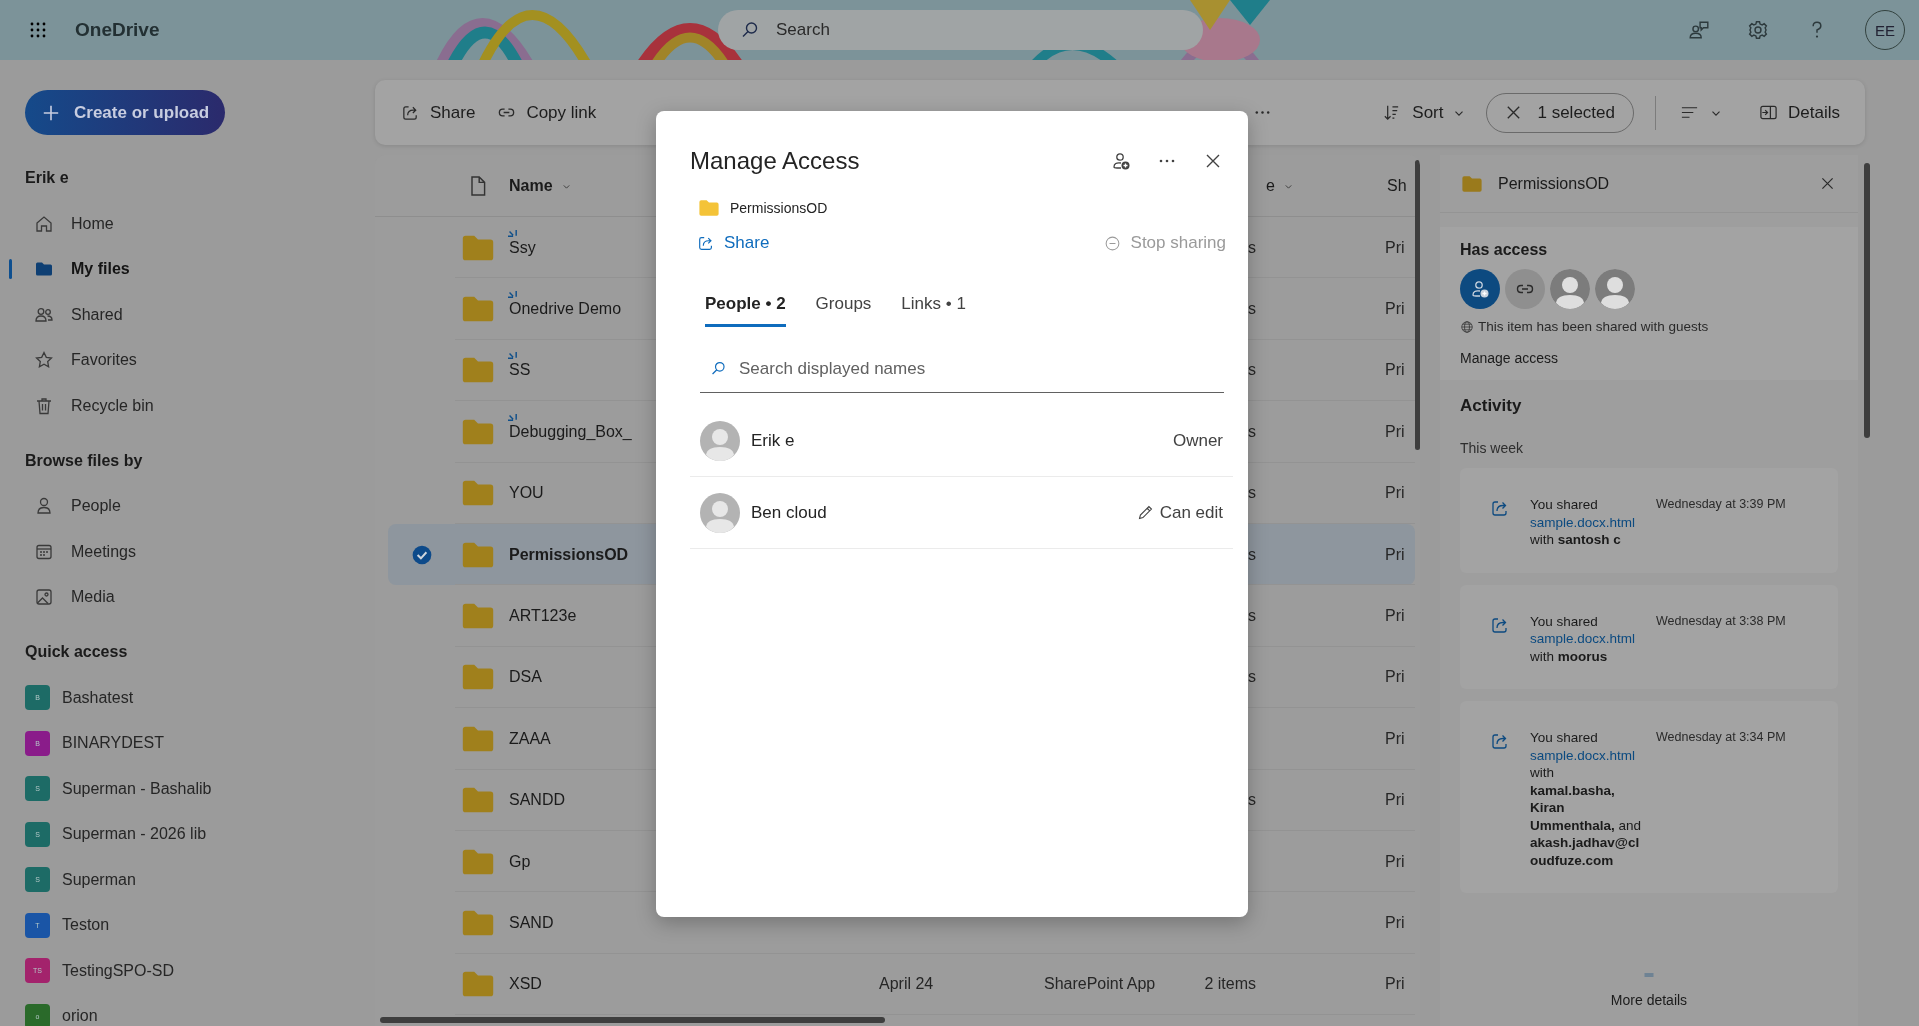  I want to click on app-title: OneDrive, so click(117, 29).